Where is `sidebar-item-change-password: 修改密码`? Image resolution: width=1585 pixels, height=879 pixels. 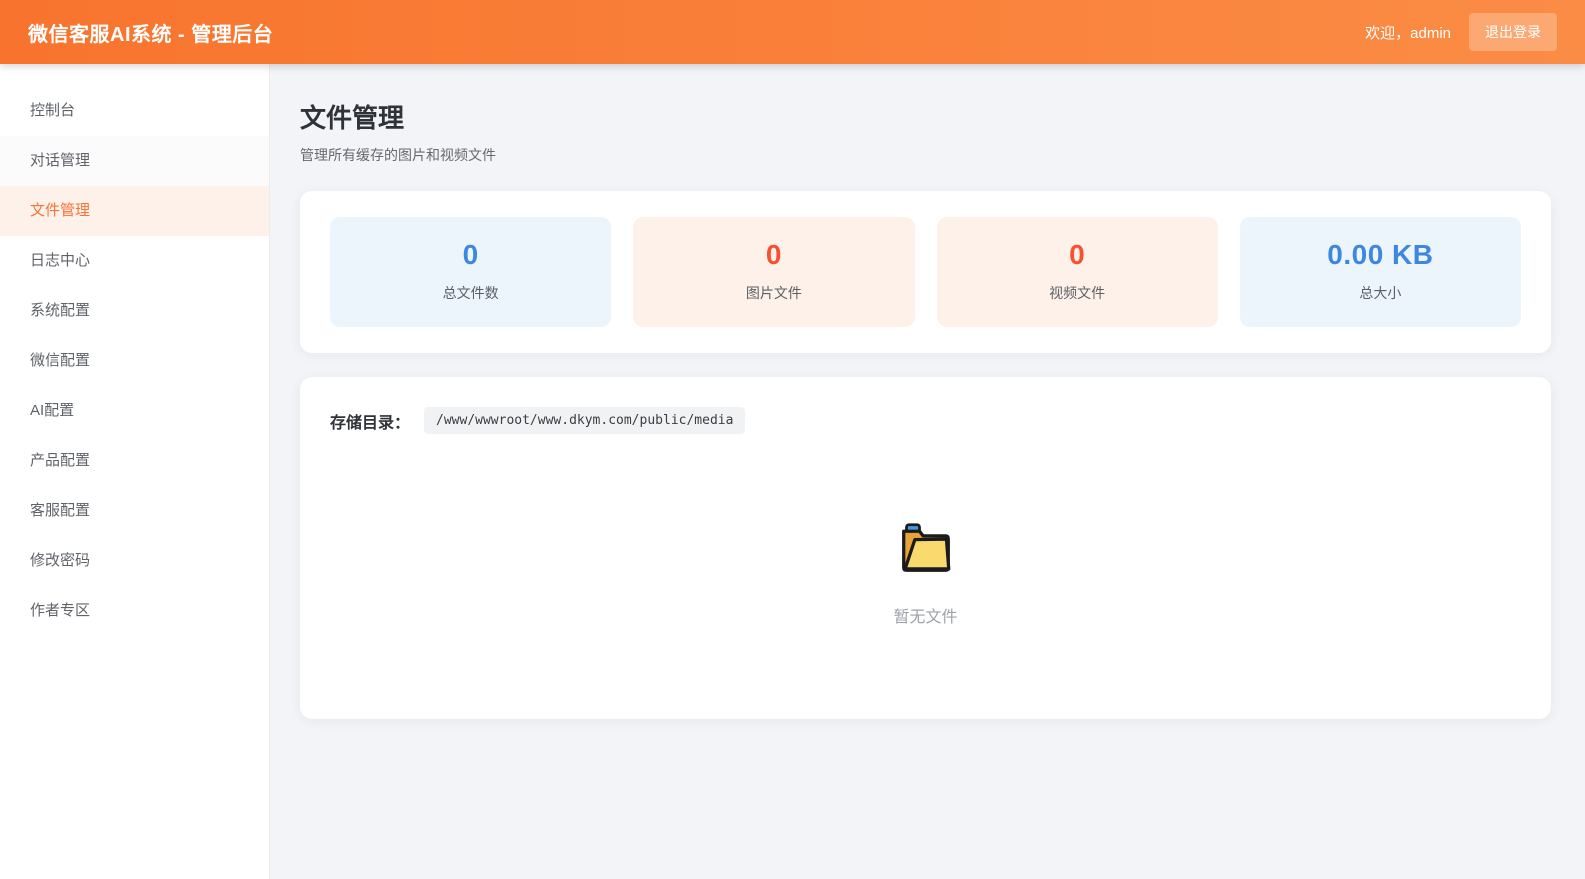
sidebar-item-change-password: 修改密码 is located at coordinates (134, 561).